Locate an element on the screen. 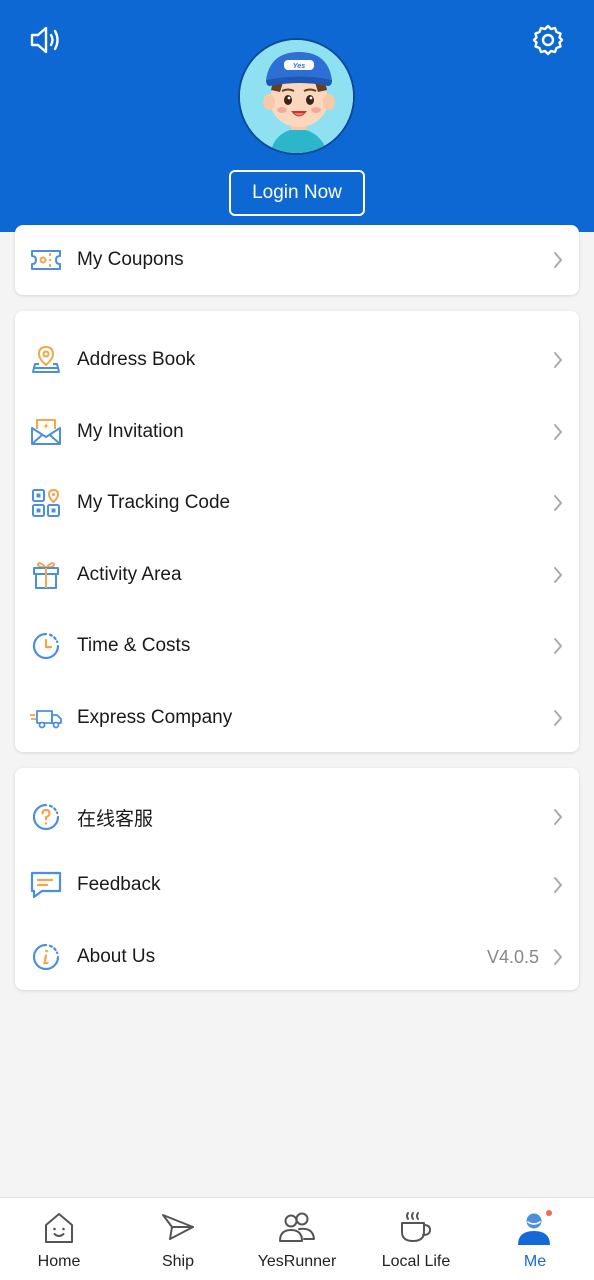  coffee-cup-icon is located at coordinates (416, 1228).